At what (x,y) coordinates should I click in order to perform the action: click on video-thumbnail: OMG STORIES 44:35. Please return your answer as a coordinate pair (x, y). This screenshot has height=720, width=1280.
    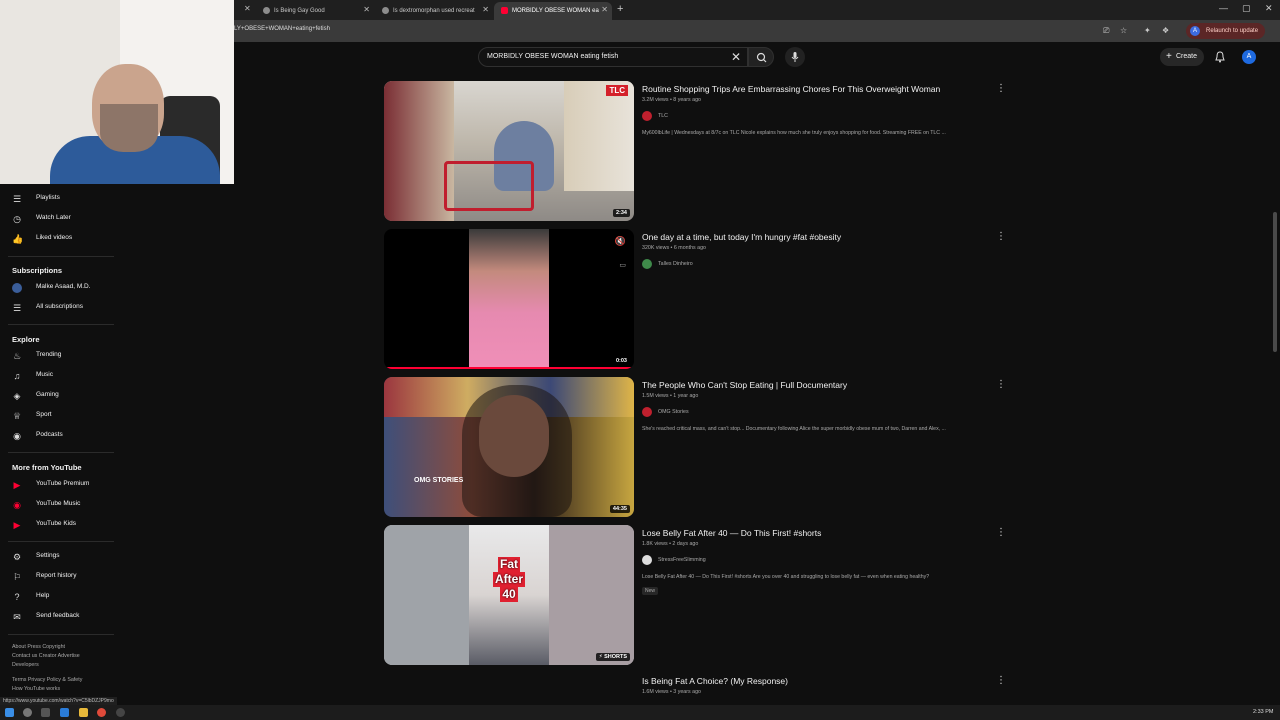
    Looking at the image, I should click on (509, 447).